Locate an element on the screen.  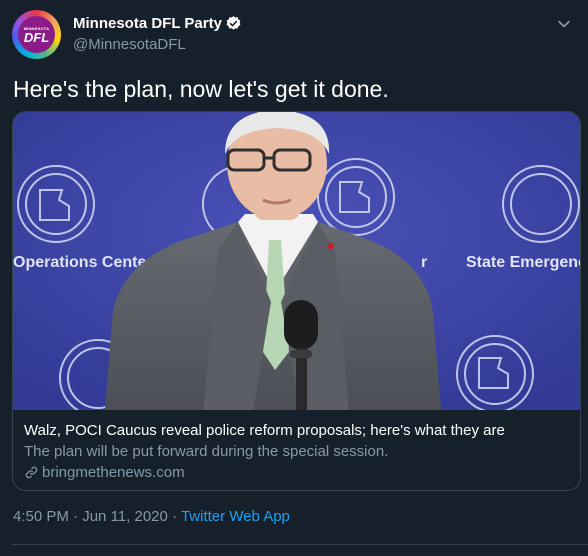
card-link-row: bringmethenews.com is located at coordinates (104, 472).